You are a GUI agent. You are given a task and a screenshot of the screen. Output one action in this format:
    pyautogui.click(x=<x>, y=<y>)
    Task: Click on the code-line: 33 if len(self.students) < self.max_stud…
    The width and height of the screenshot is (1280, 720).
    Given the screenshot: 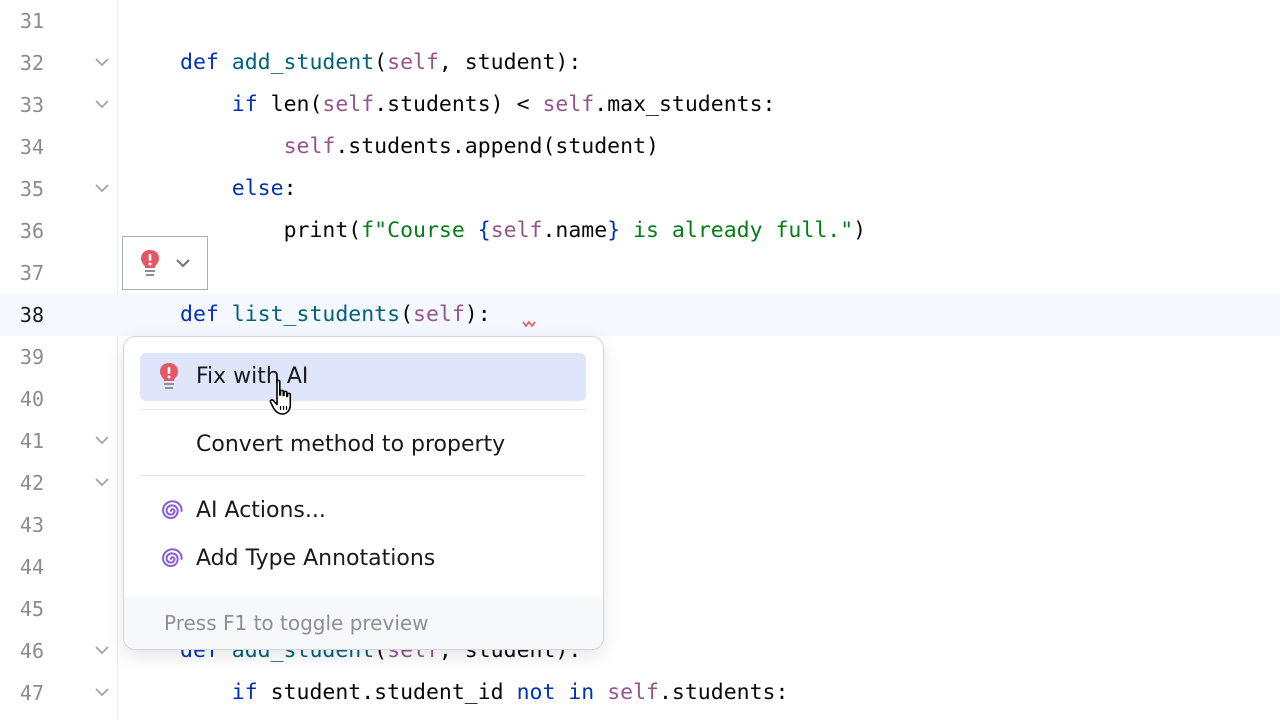 What is the action you would take?
    pyautogui.click(x=640, y=105)
    